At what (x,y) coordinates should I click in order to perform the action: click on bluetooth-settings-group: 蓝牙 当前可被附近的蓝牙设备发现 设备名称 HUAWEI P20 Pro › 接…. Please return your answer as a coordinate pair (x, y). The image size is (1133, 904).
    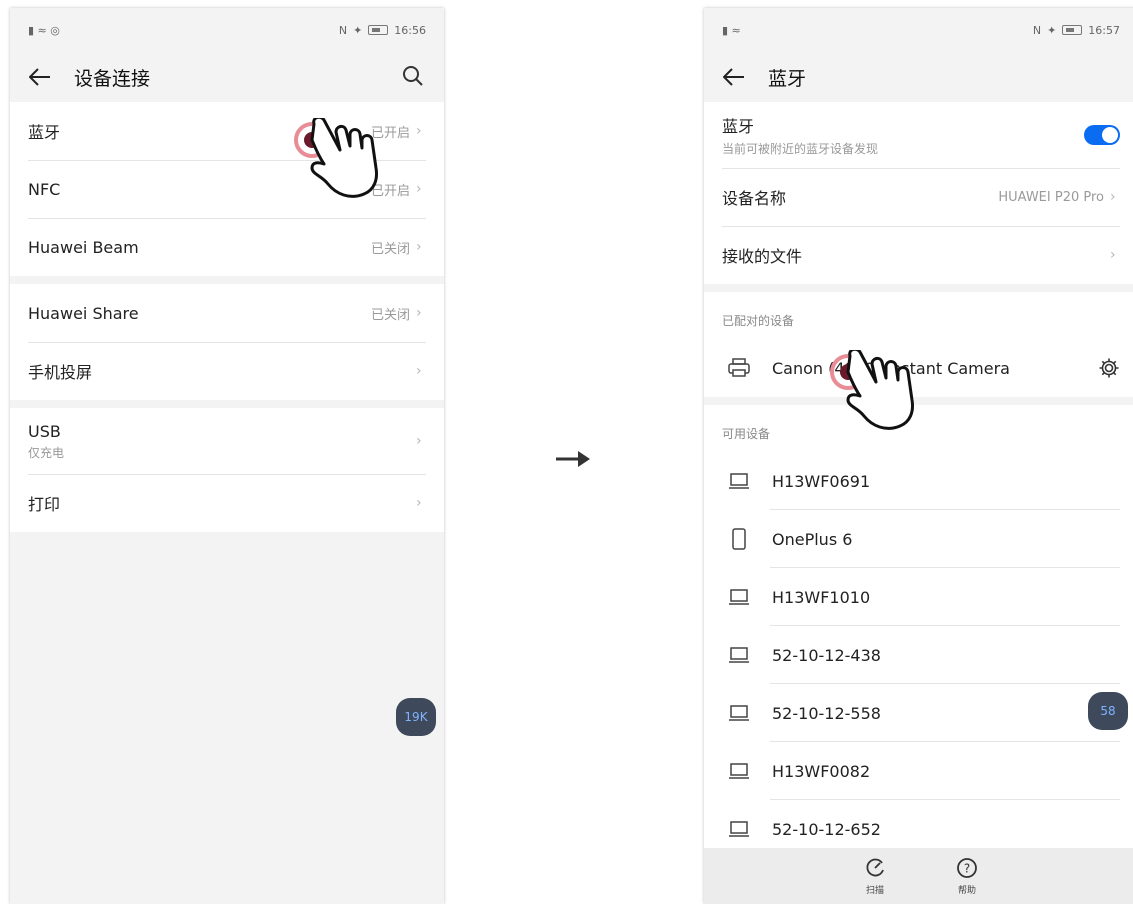
    Looking at the image, I should click on (918, 193).